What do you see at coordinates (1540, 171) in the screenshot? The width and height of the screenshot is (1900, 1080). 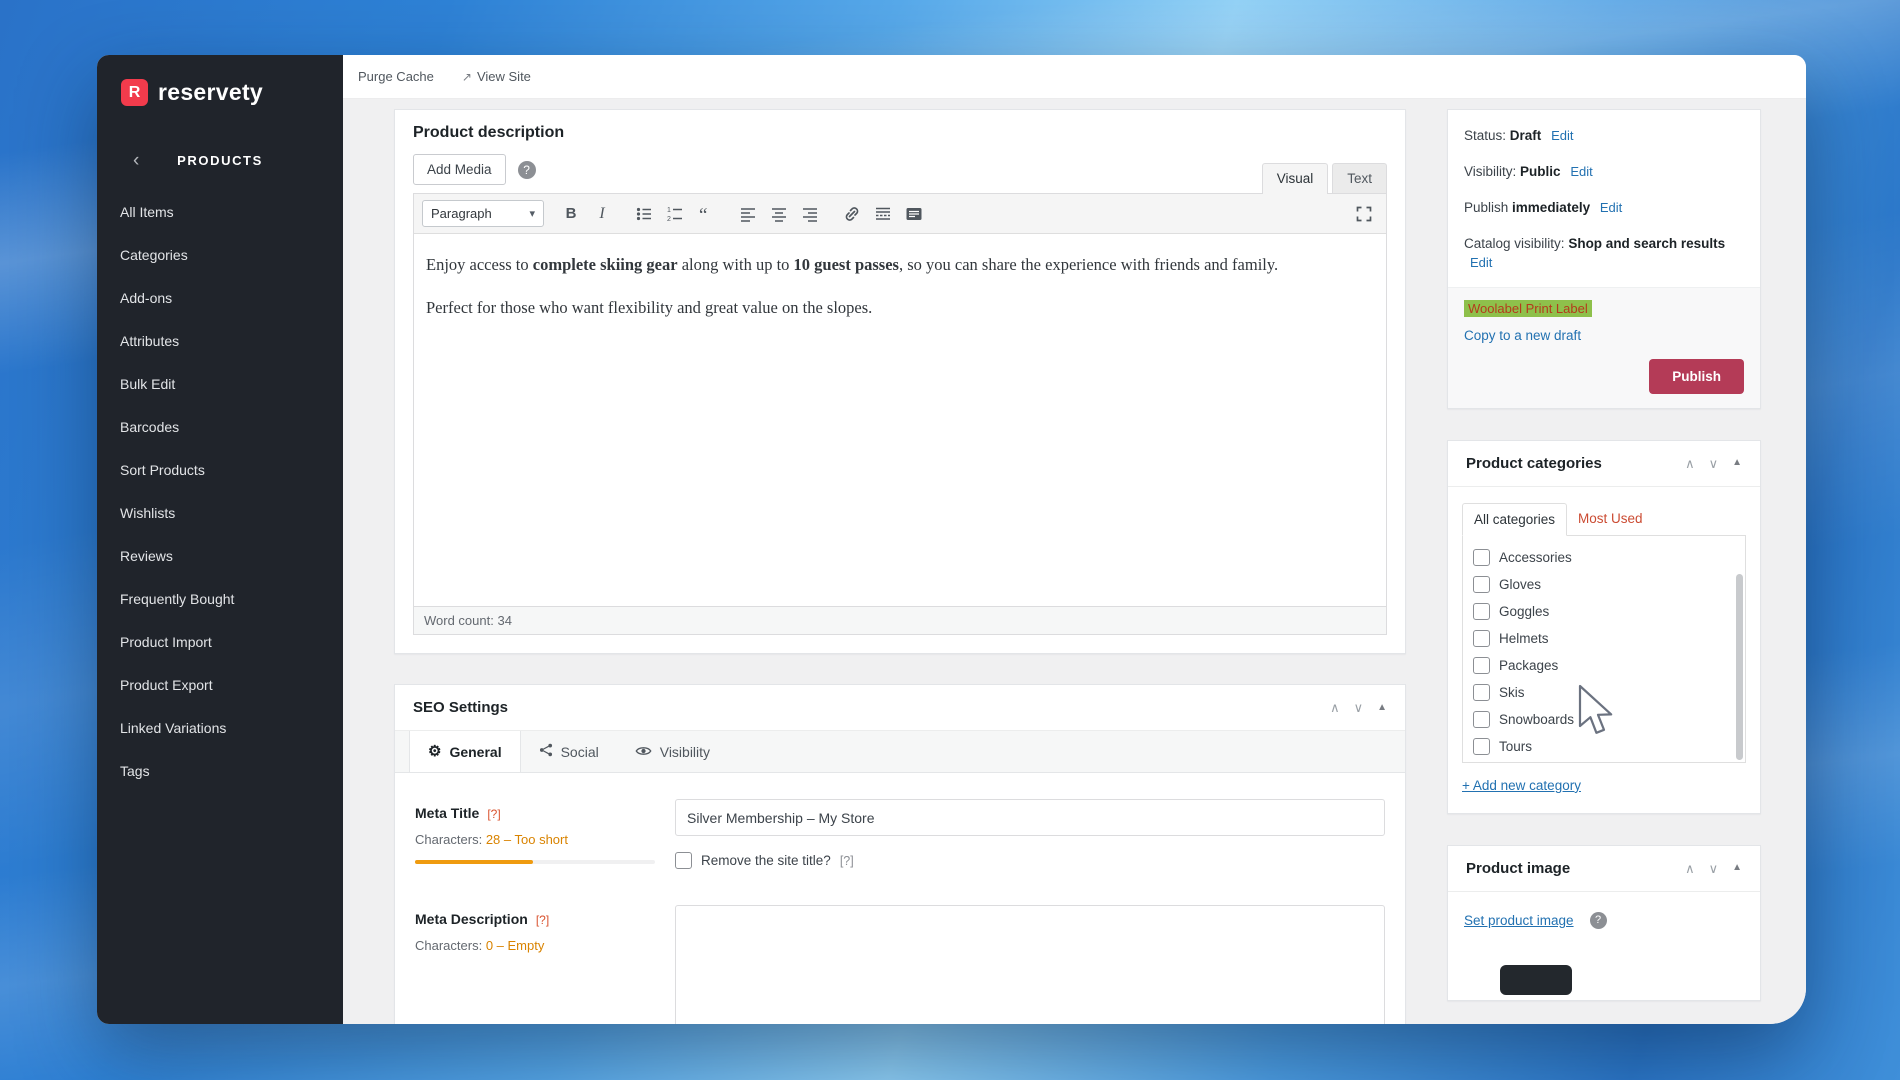 I see `visibility-value: Public` at bounding box center [1540, 171].